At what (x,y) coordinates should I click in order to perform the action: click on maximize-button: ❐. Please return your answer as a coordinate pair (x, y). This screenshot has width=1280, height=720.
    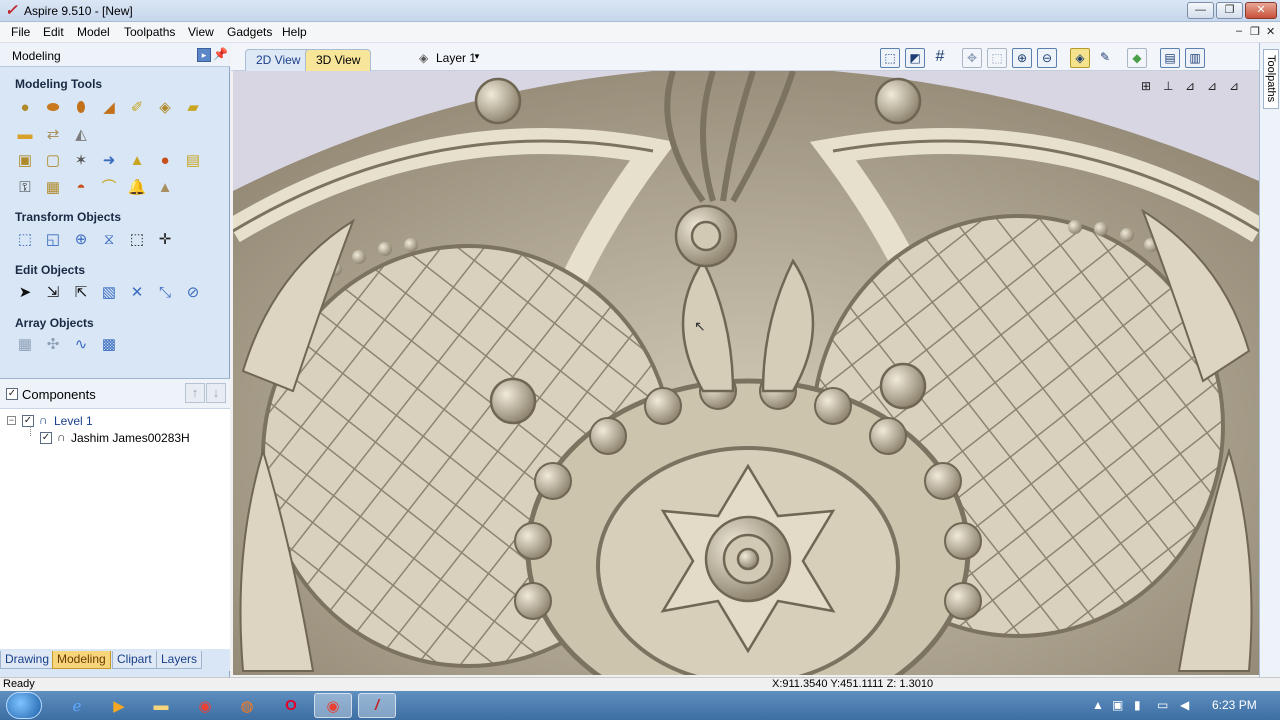
    Looking at the image, I should click on (1229, 10).